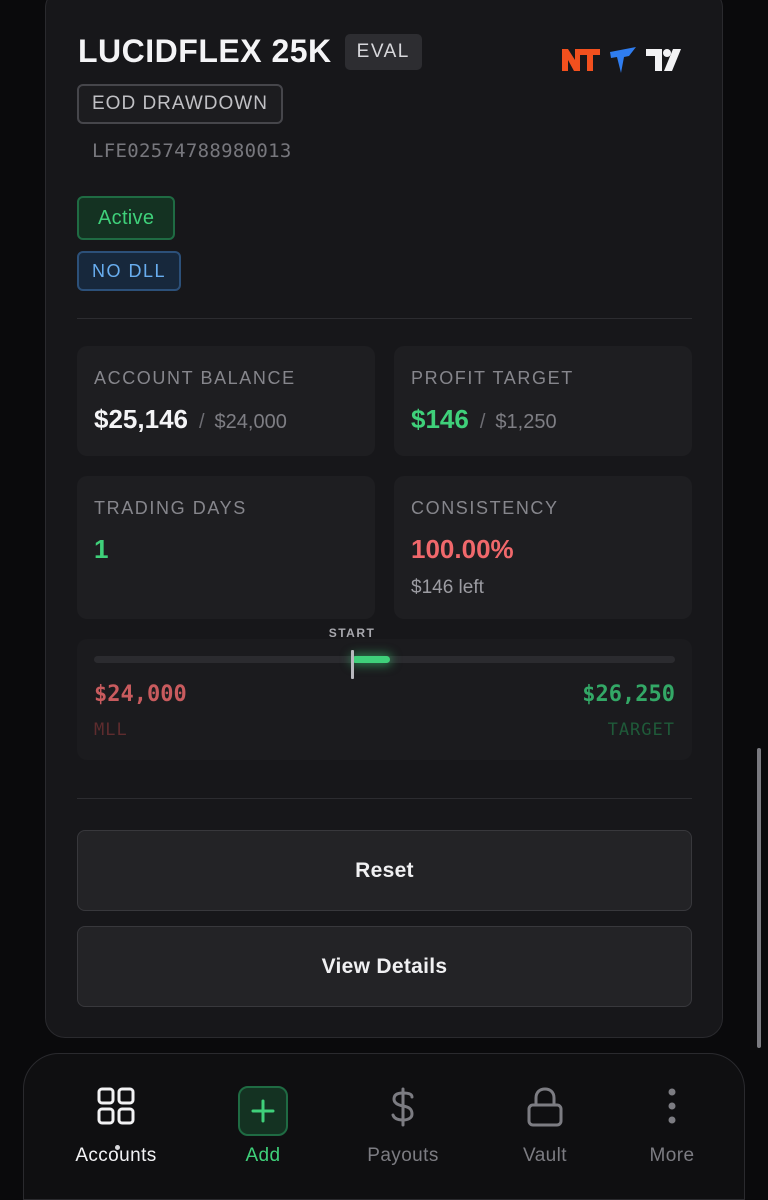 The height and width of the screenshot is (1200, 768). What do you see at coordinates (402, 1107) in the screenshot?
I see `dollar-icon` at bounding box center [402, 1107].